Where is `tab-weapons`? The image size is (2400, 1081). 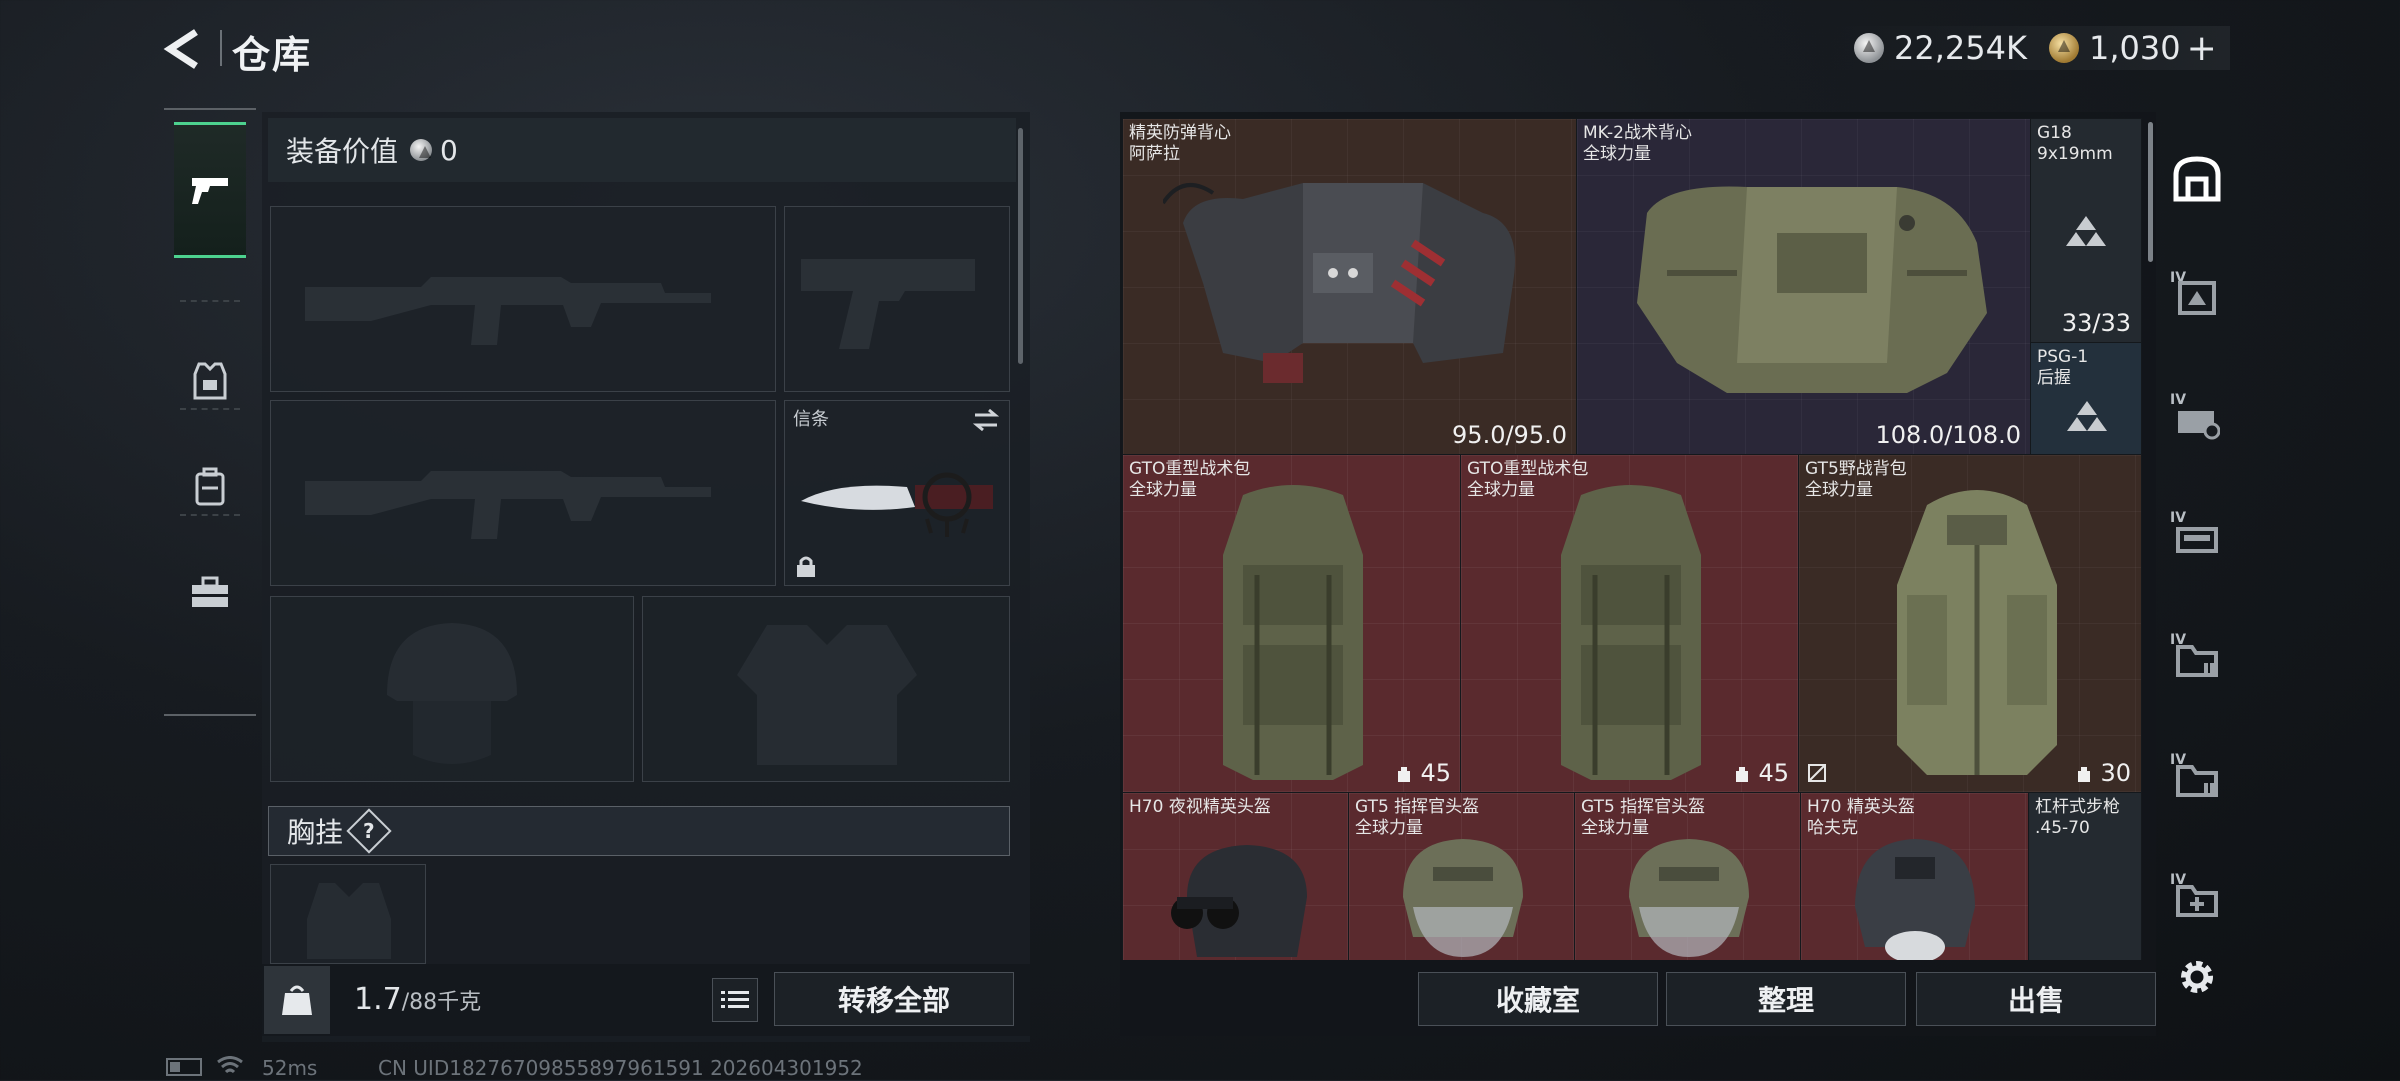 tab-weapons is located at coordinates (210, 190).